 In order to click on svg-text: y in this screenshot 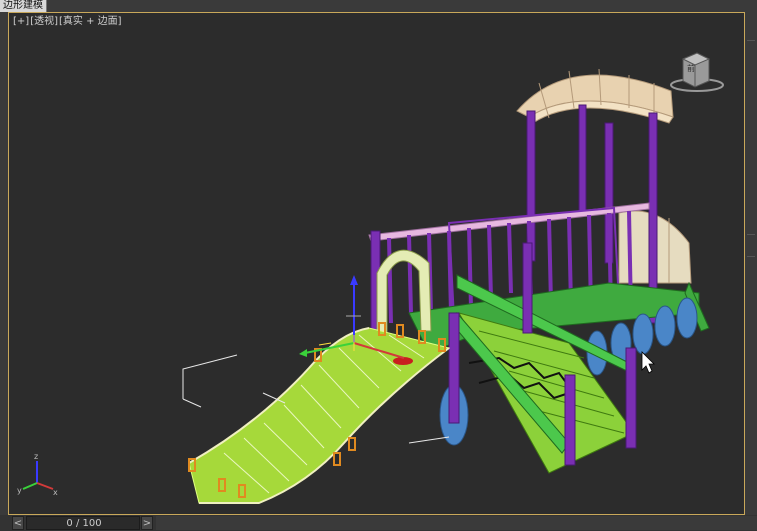, I will do `click(19, 490)`.